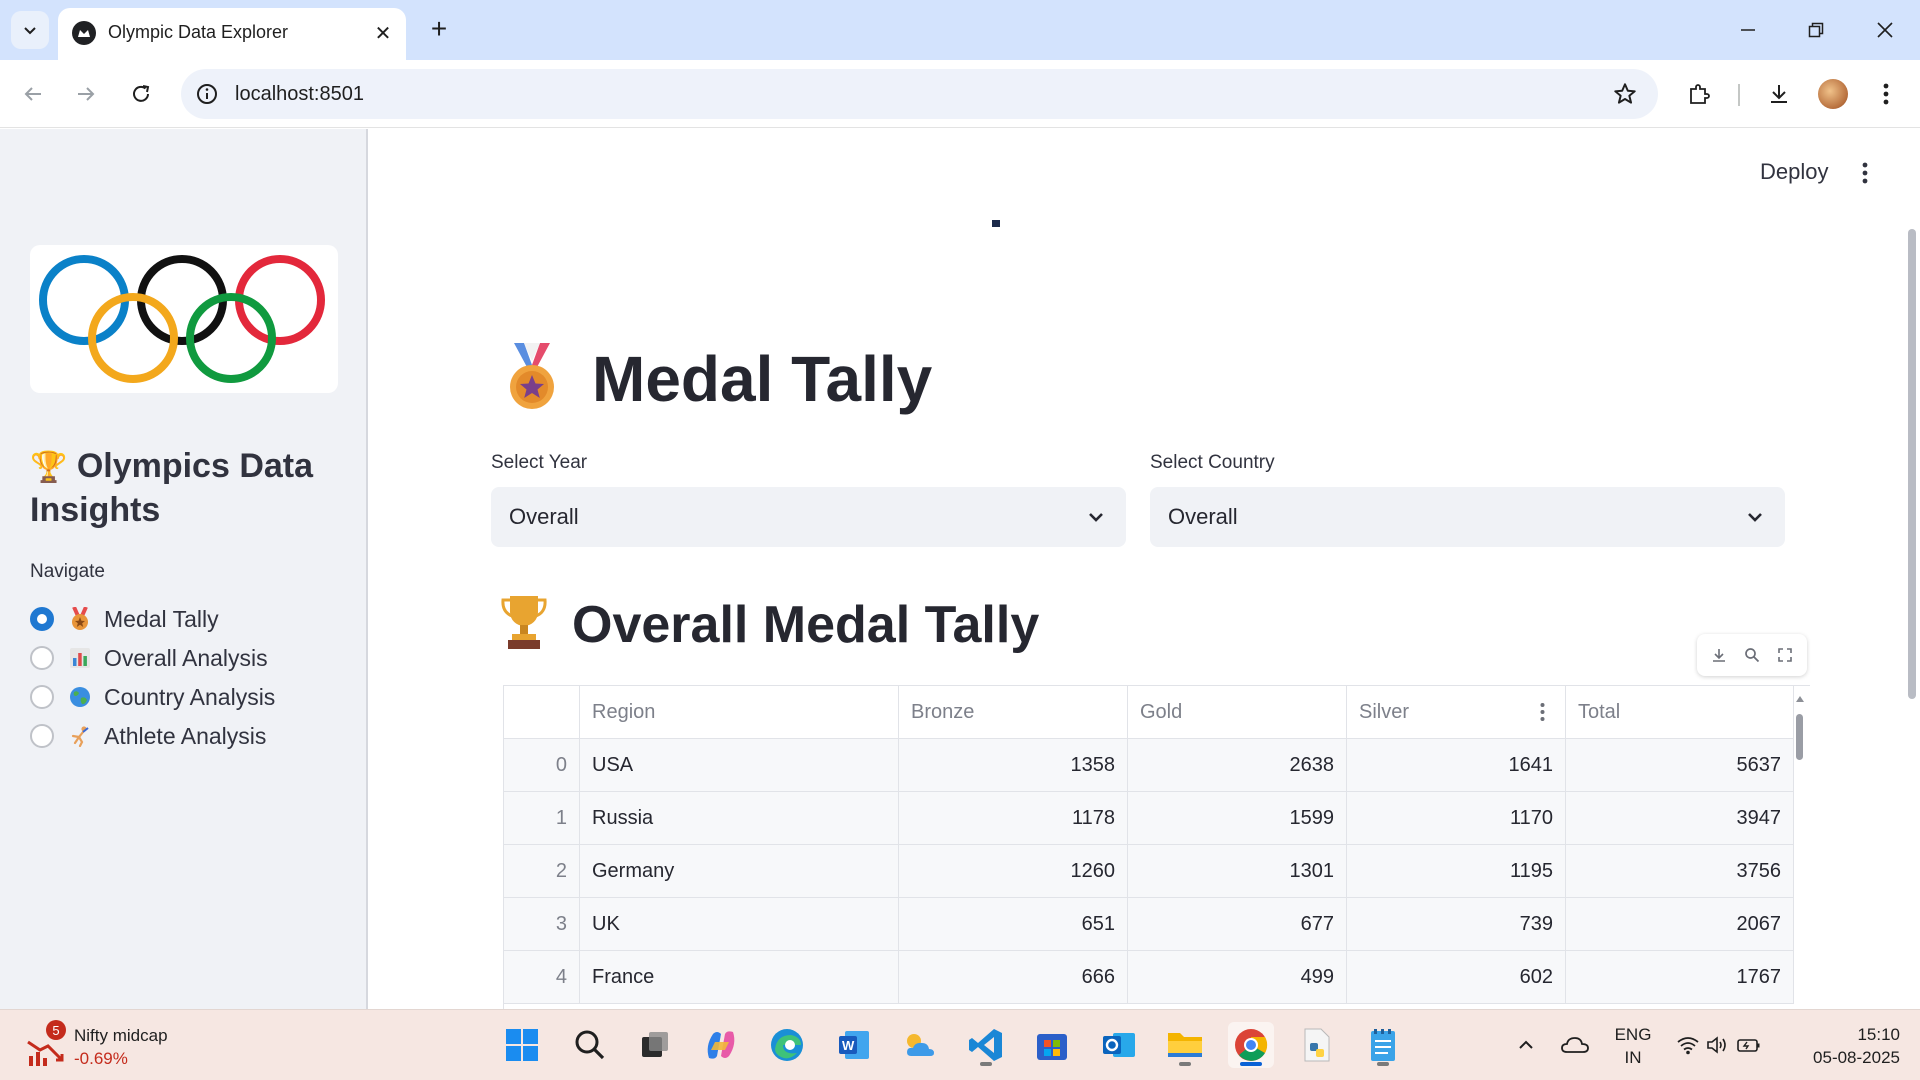 The height and width of the screenshot is (1080, 1920). What do you see at coordinates (986, 1045) in the screenshot?
I see `vscode-button` at bounding box center [986, 1045].